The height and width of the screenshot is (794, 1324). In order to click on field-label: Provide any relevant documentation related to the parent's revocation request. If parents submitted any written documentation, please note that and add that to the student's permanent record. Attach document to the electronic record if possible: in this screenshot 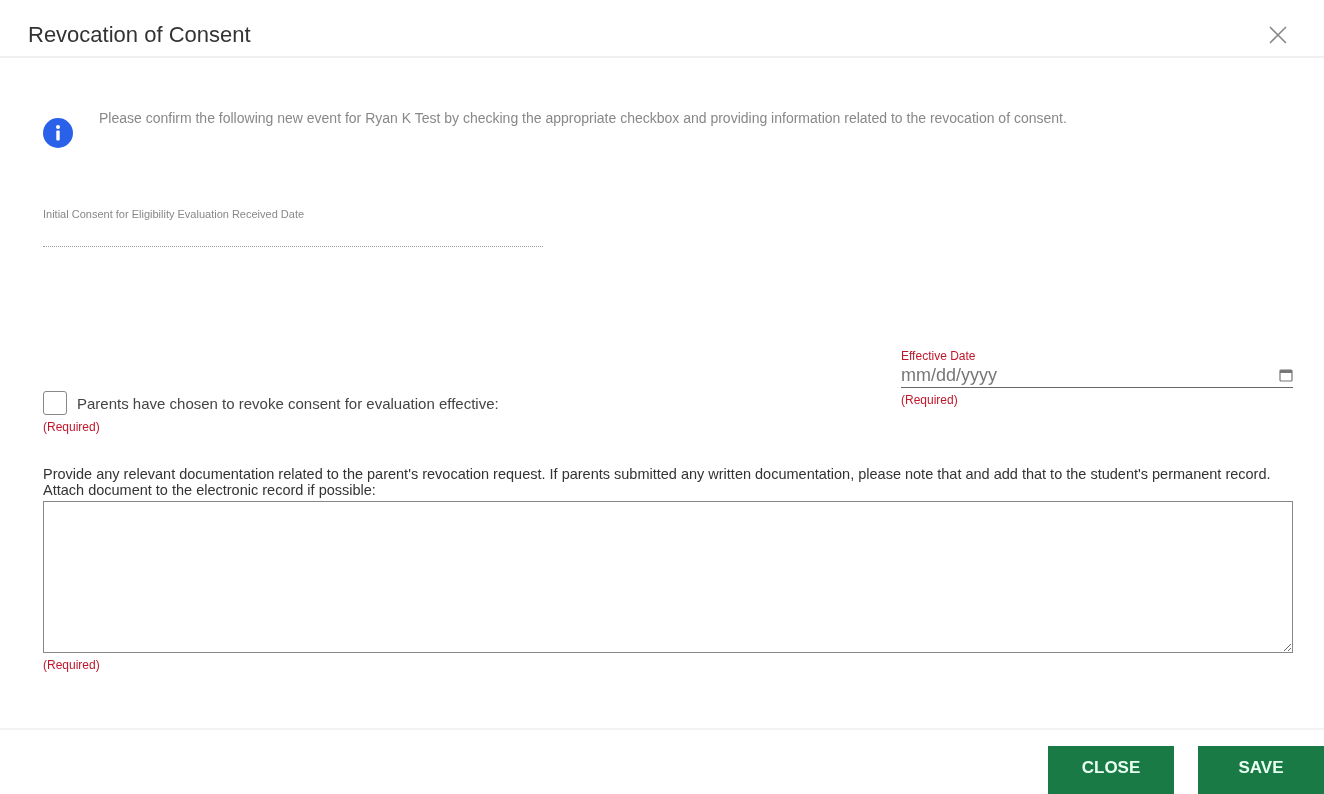, I will do `click(657, 482)`.